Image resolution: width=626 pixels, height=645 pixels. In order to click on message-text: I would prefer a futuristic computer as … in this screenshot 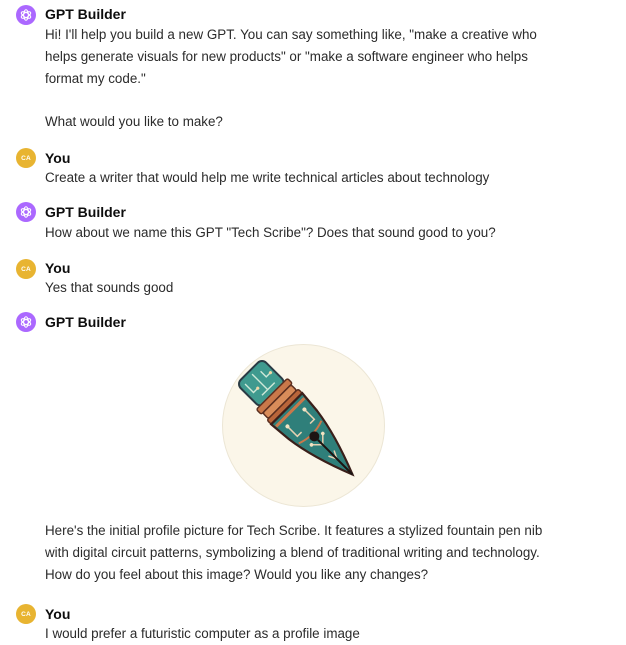, I will do `click(202, 633)`.